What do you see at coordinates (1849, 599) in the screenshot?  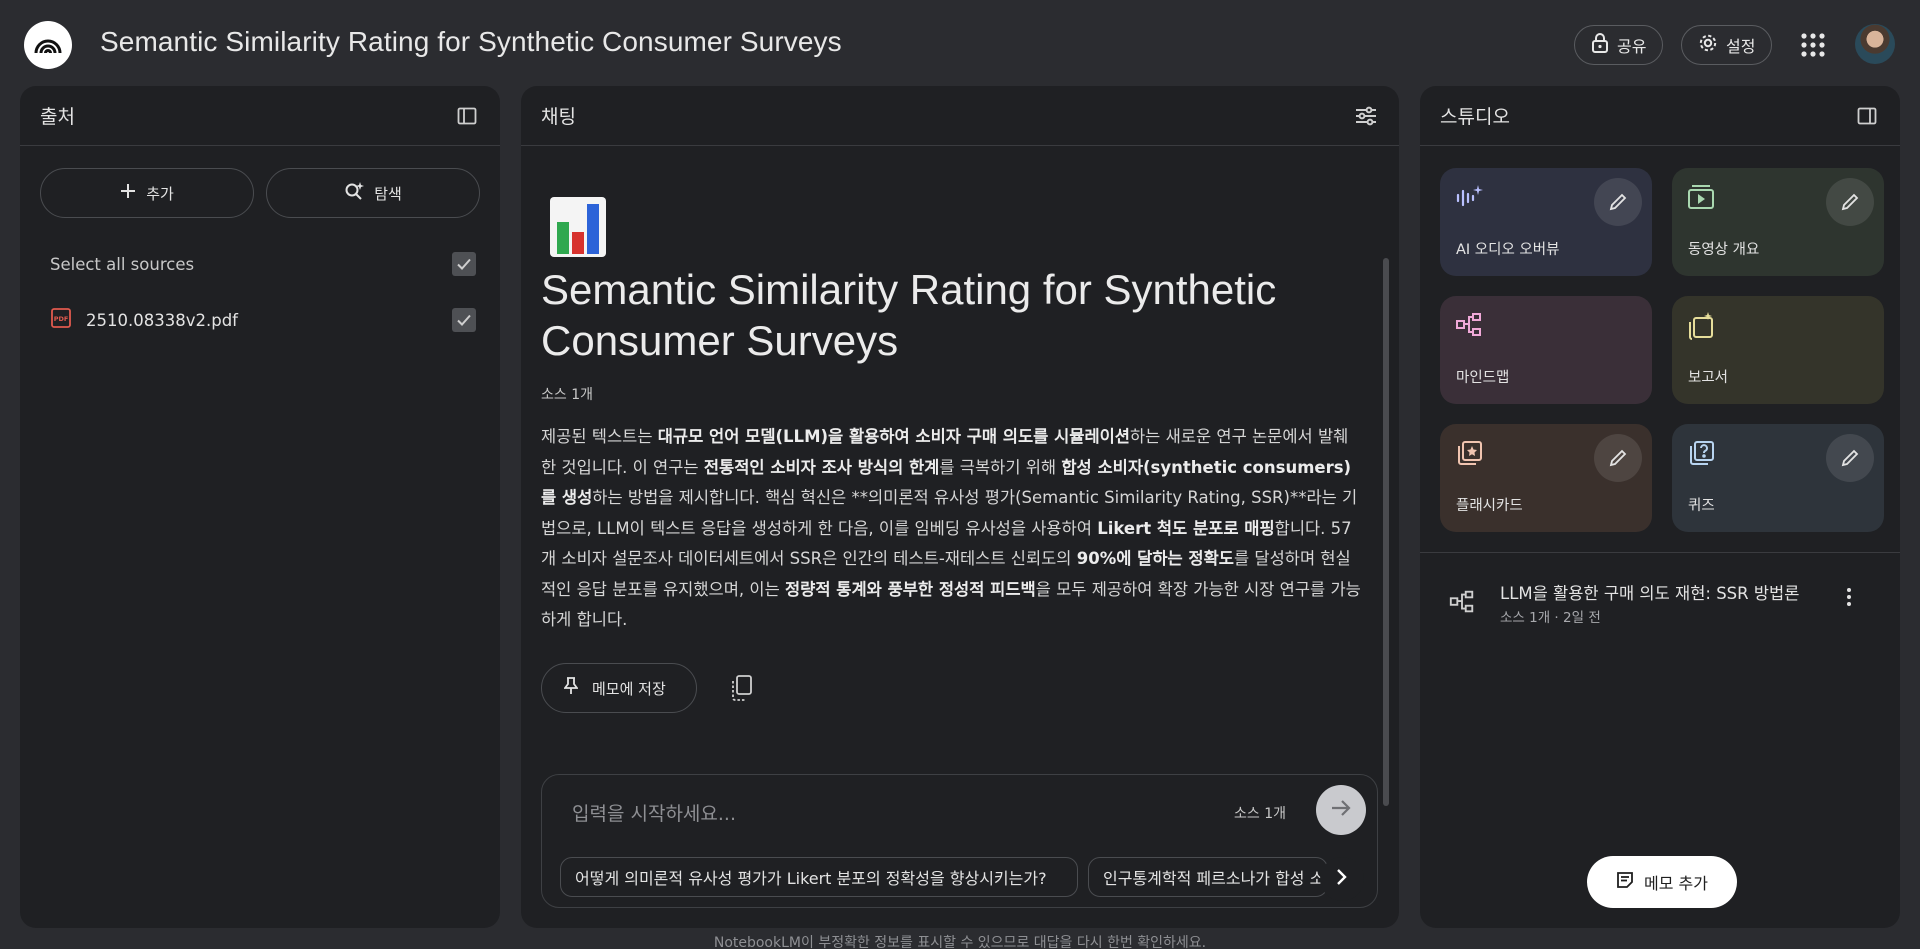 I see `more-vert-icon` at bounding box center [1849, 599].